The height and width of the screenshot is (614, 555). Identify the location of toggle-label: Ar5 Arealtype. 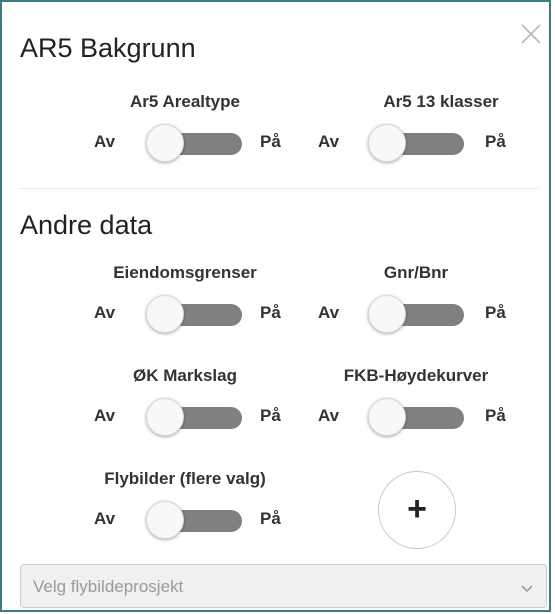
(185, 101).